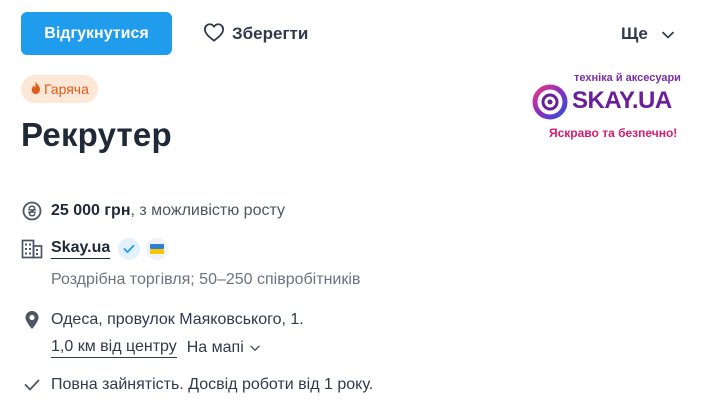 This screenshot has height=408, width=718. Describe the element at coordinates (91, 210) in the screenshot. I see `salary-amount: 25 000 грн` at that location.